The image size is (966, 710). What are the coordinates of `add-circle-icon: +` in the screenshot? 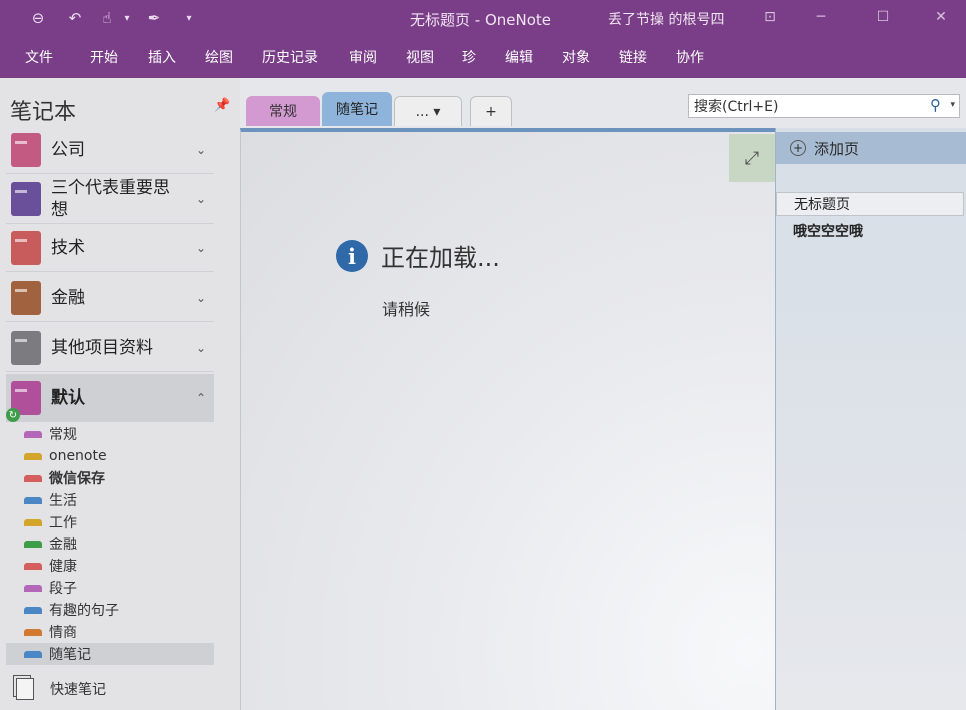 It's located at (798, 148).